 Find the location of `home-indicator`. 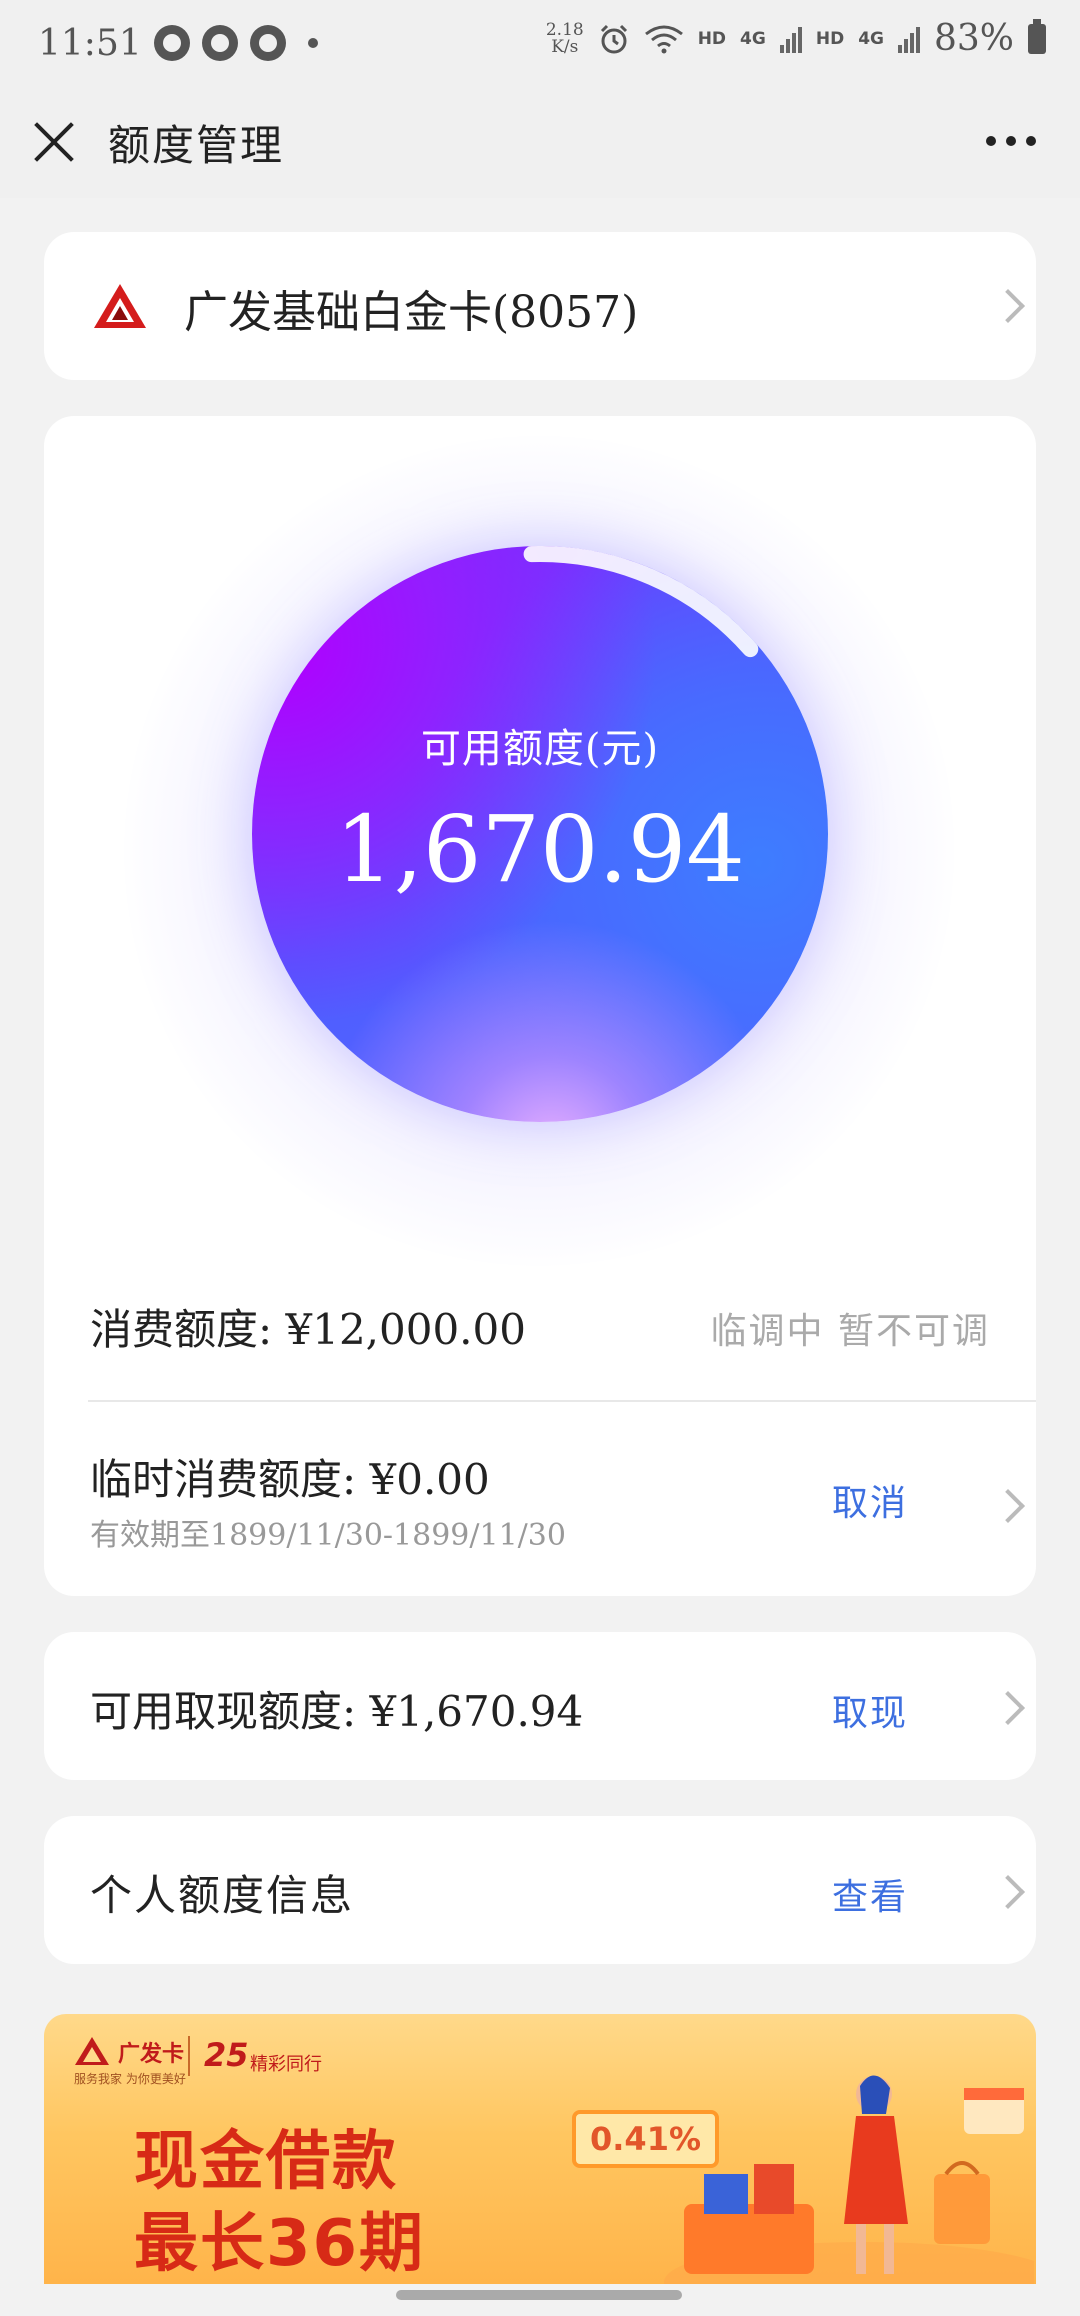

home-indicator is located at coordinates (539, 2295).